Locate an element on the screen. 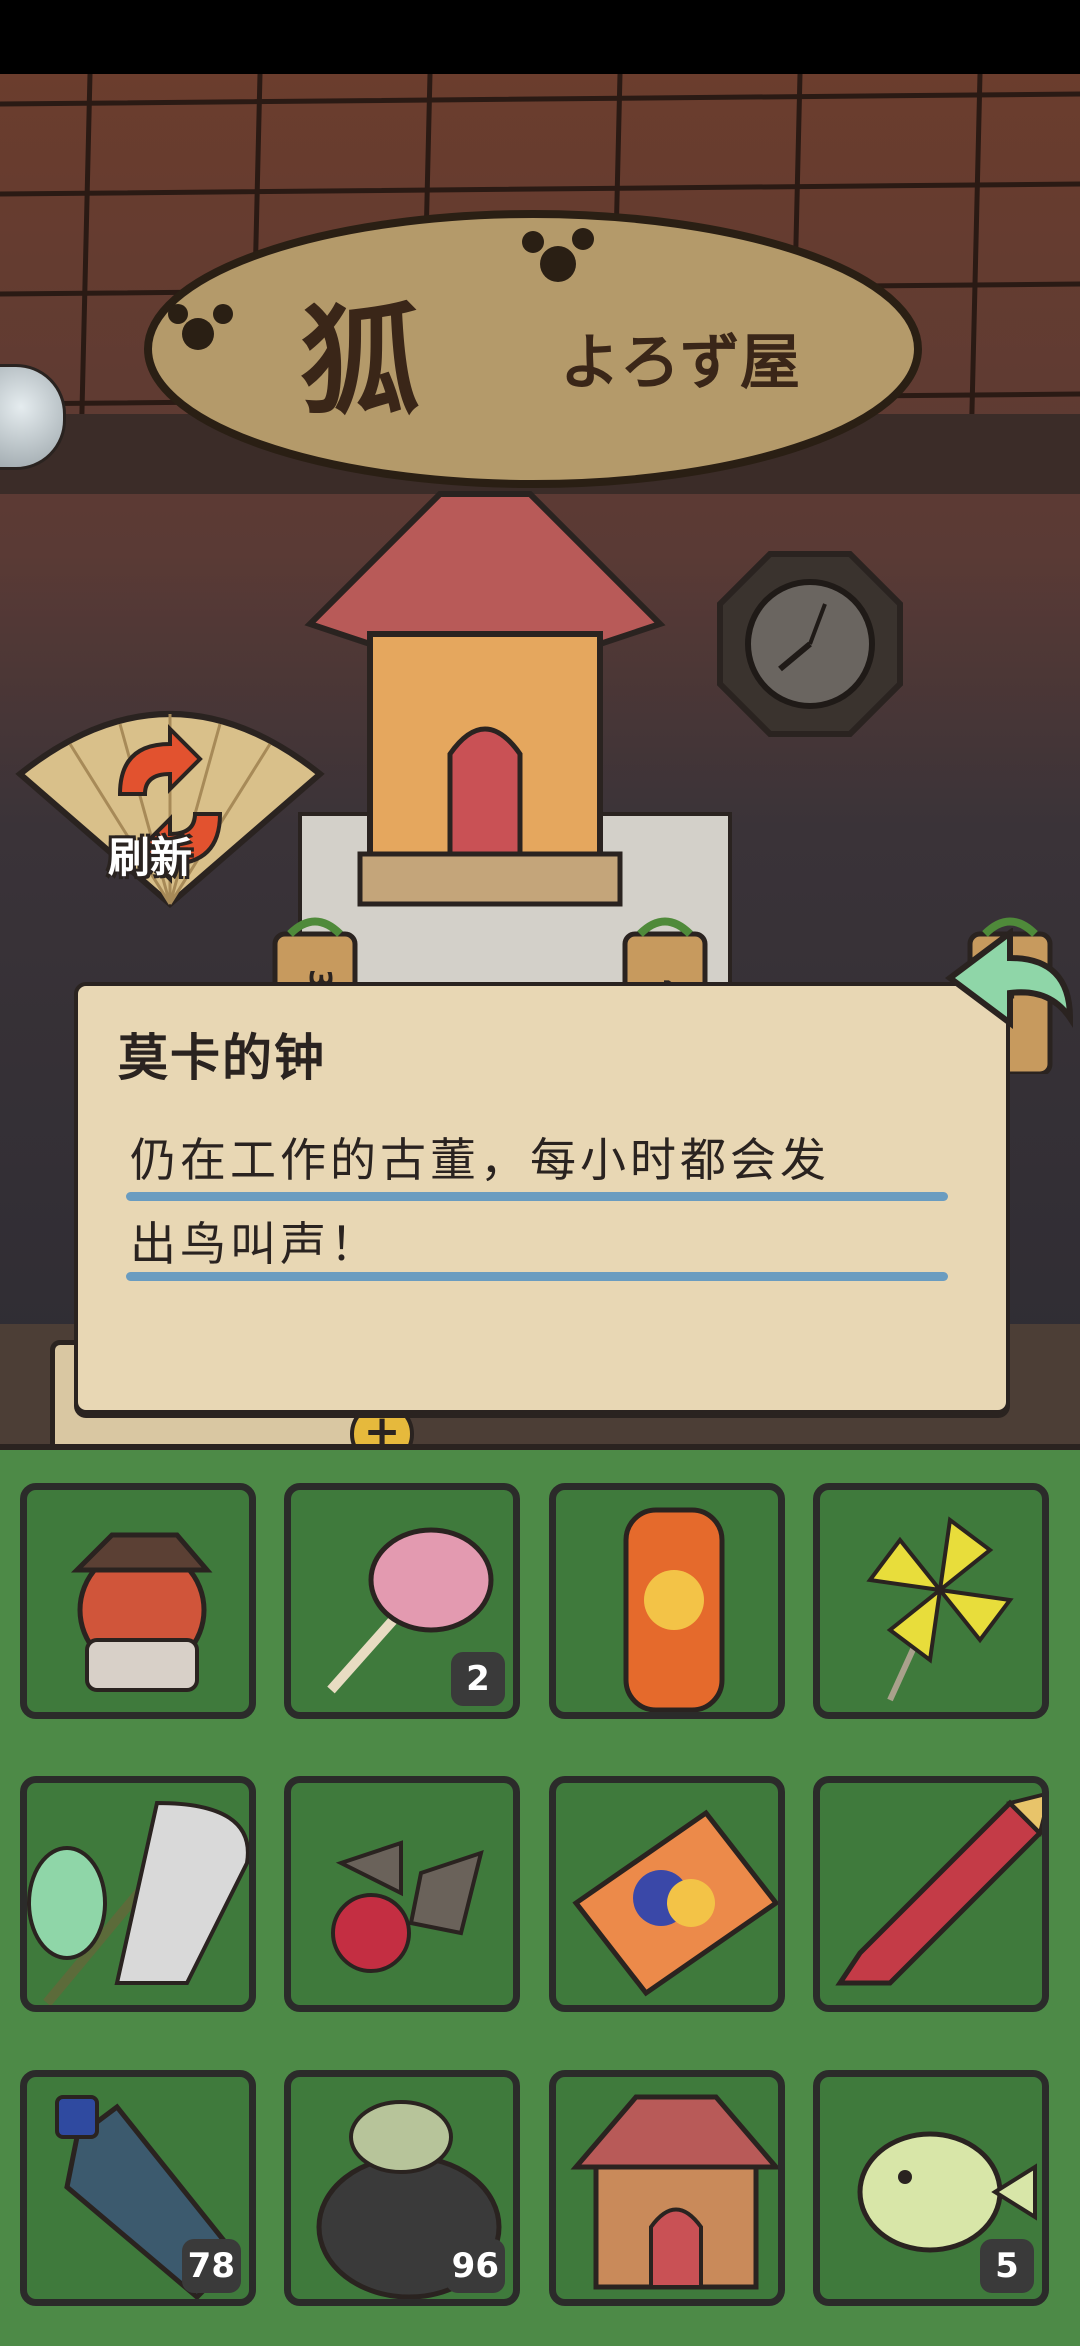 The image size is (1080, 2346). bug-net-icon is located at coordinates (138, 1902).